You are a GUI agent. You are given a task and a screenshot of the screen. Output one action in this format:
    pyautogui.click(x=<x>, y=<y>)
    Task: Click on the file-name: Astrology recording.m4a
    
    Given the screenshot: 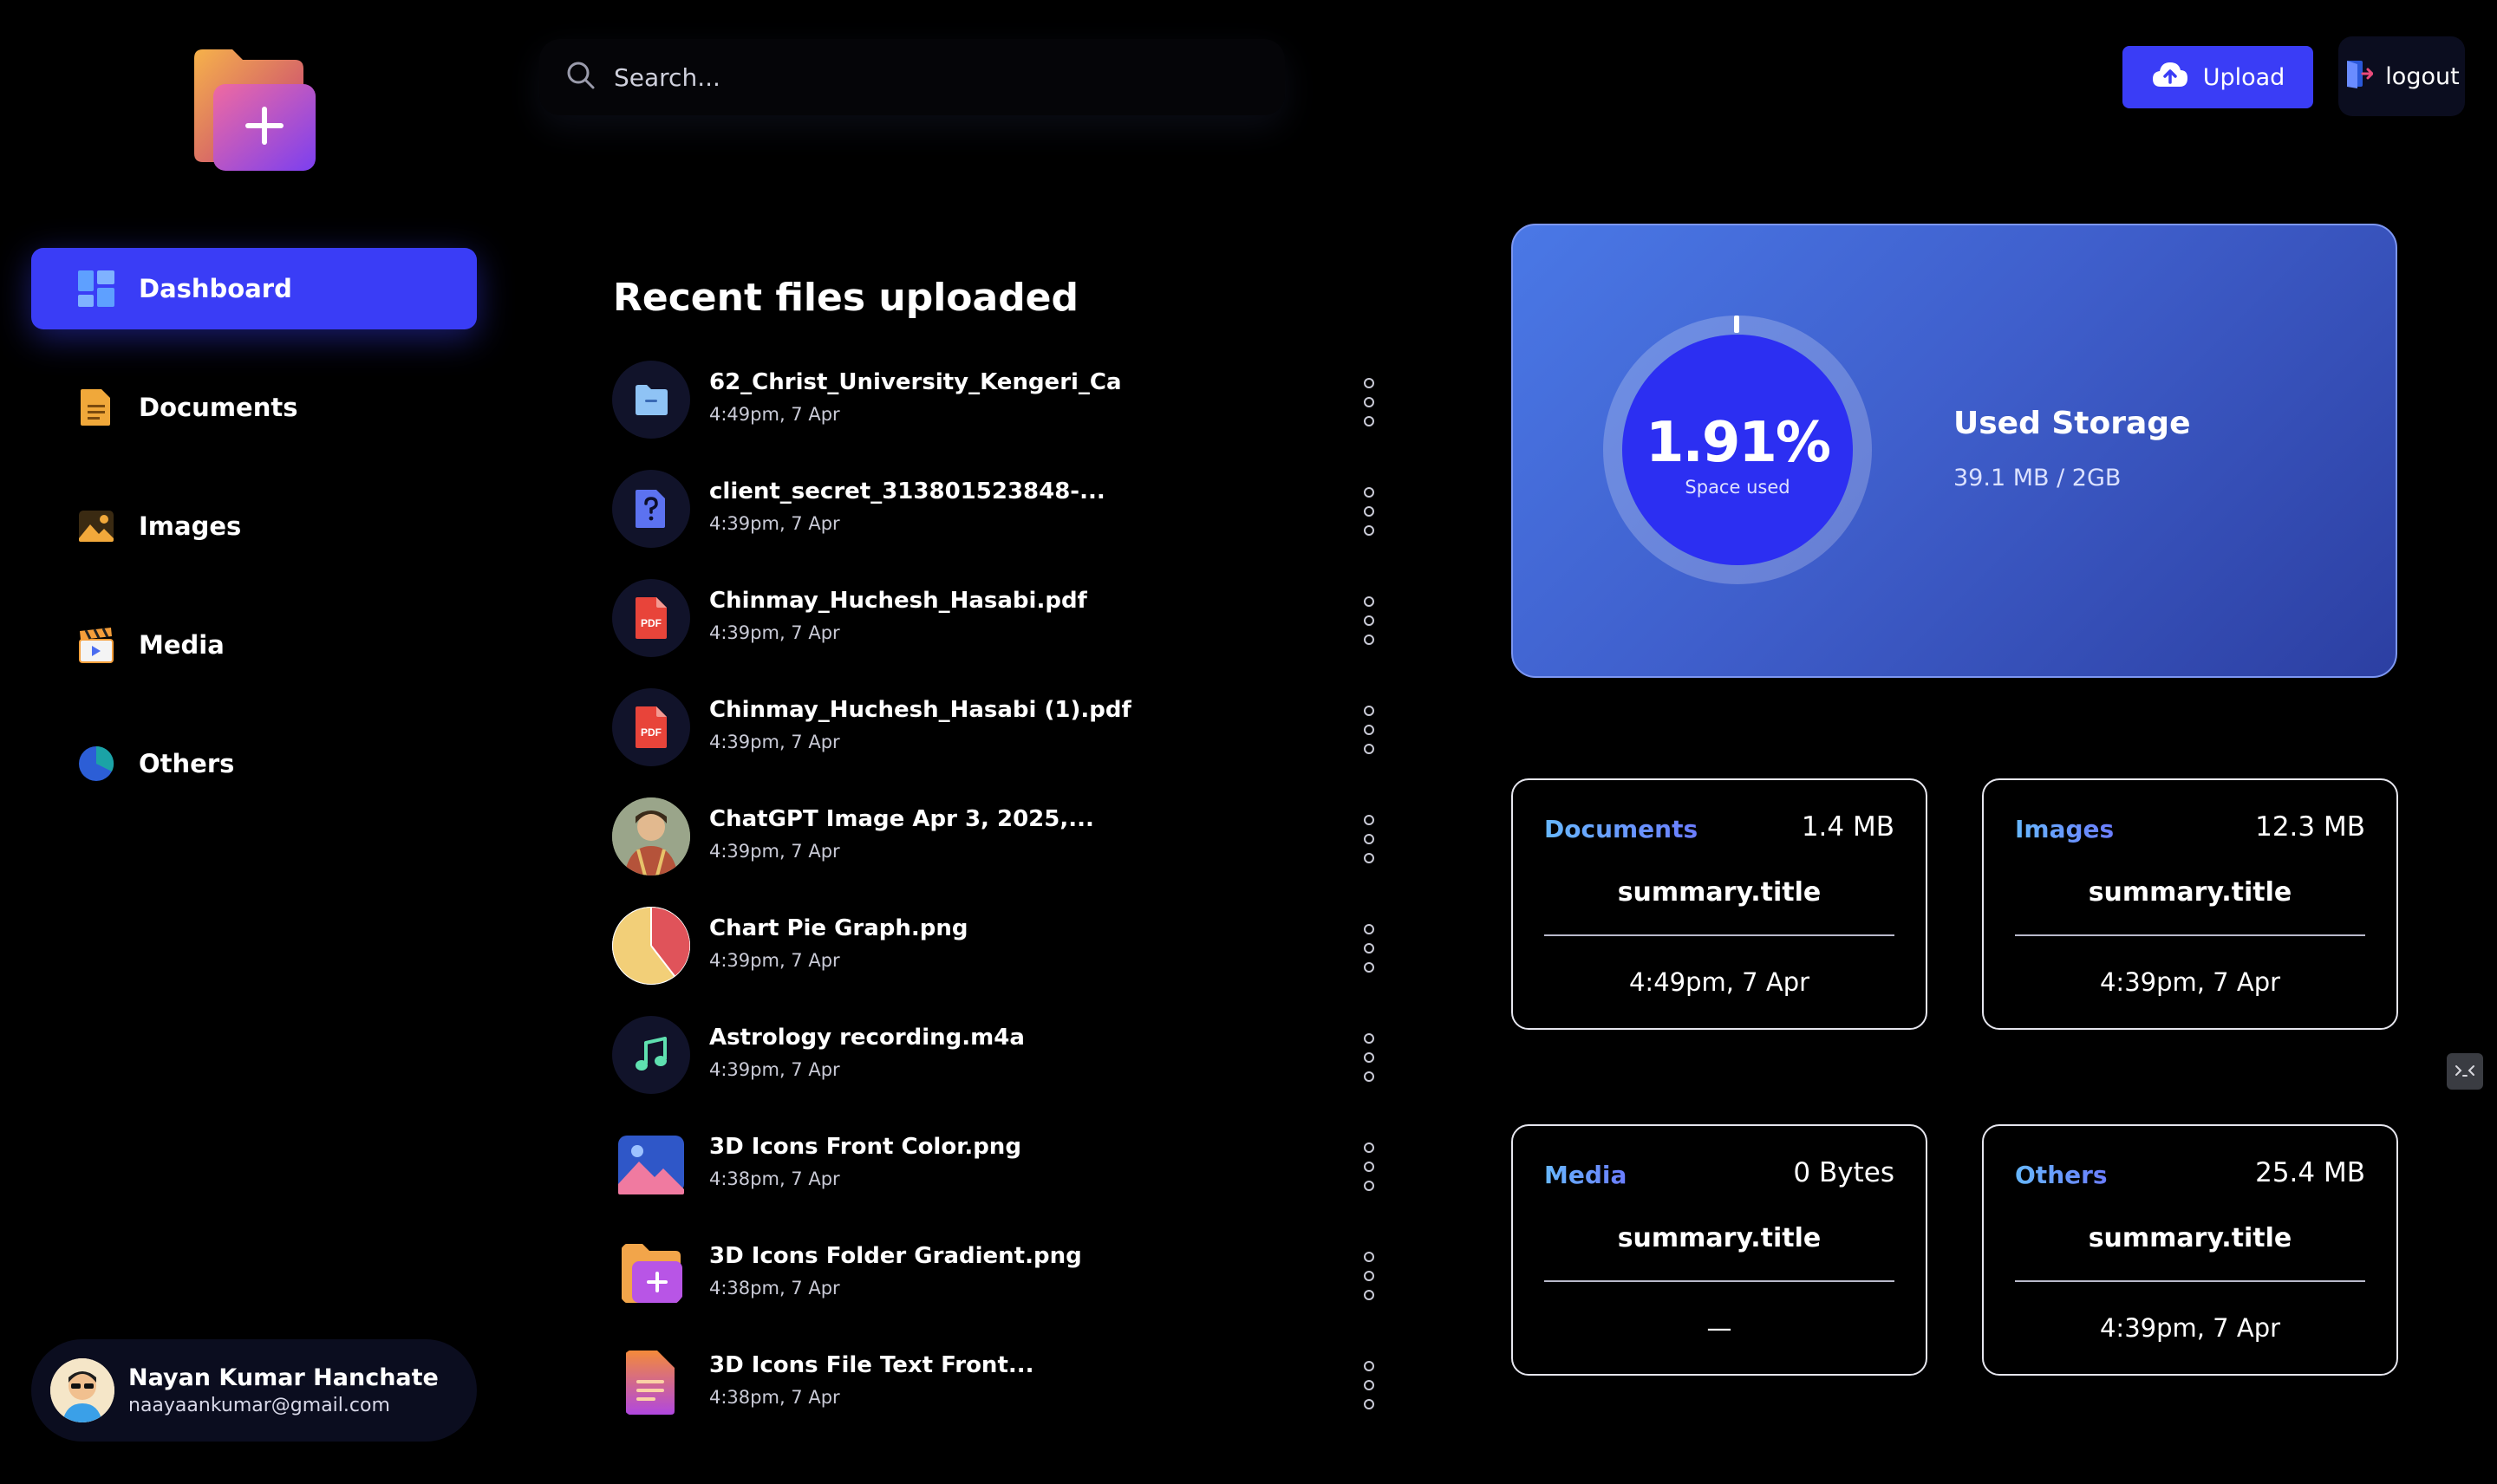 What is the action you would take?
    pyautogui.click(x=867, y=1038)
    